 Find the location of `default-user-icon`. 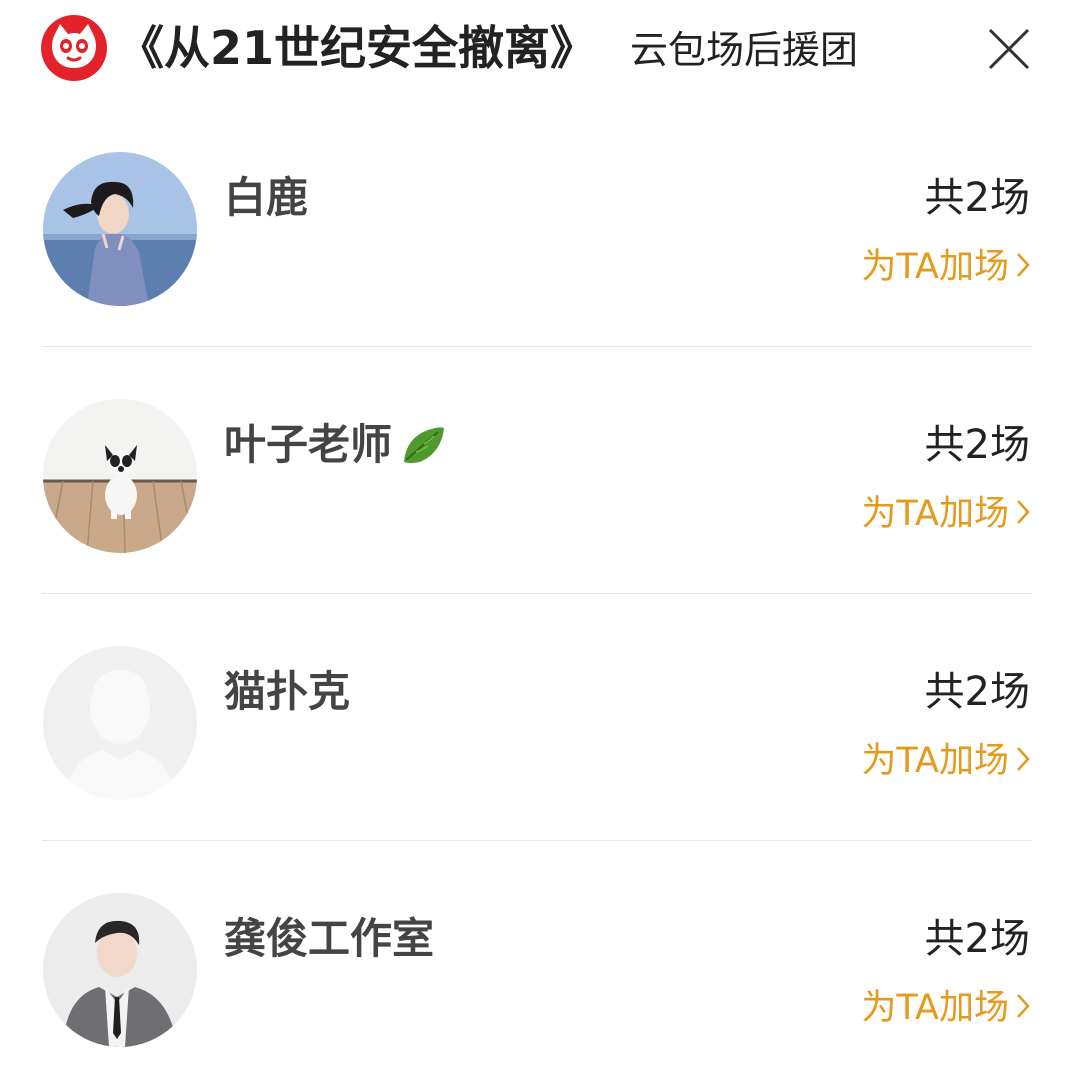

default-user-icon is located at coordinates (120, 723).